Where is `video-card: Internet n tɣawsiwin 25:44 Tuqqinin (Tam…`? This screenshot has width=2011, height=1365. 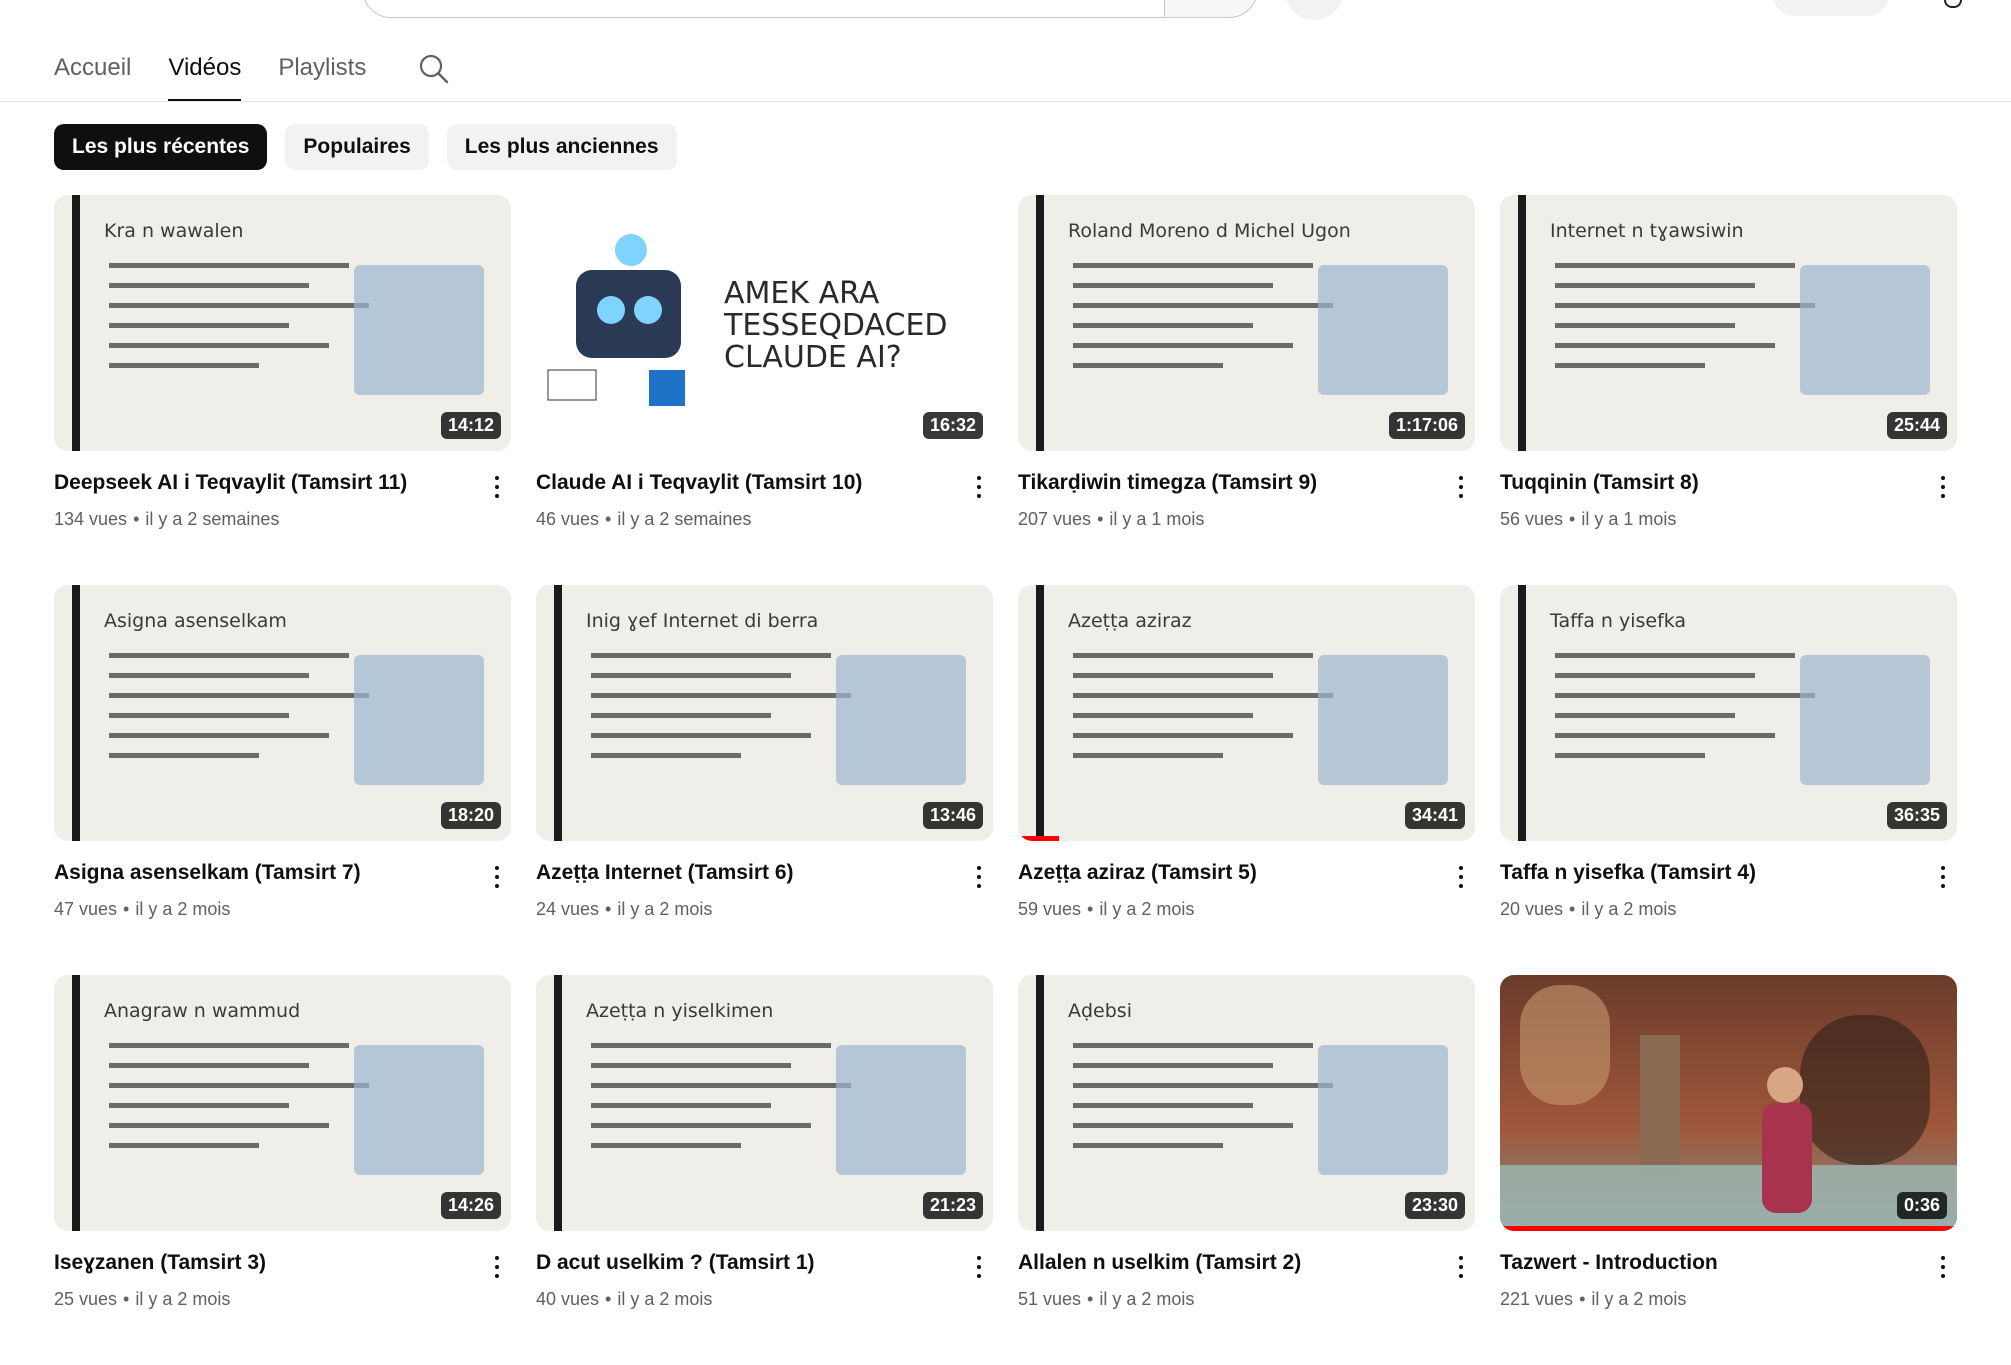
video-card: Internet n tɣawsiwin 25:44 Tuqqinin (Tam… is located at coordinates (1728, 390).